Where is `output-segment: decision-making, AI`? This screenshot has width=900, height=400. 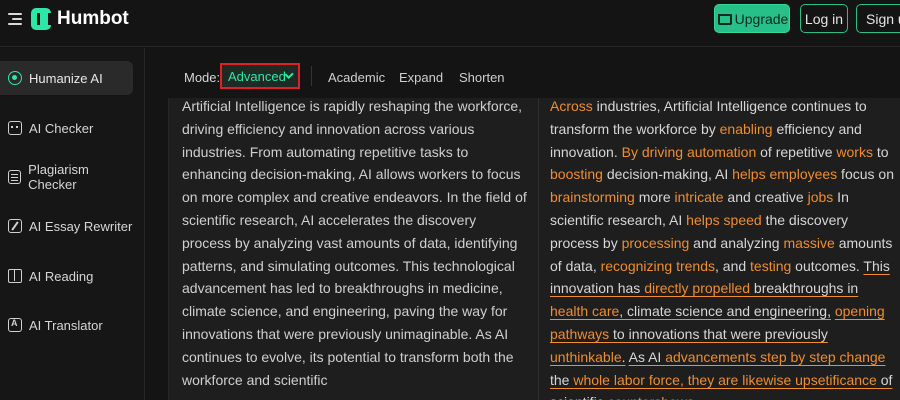
output-segment: decision-making, AI is located at coordinates (667, 174).